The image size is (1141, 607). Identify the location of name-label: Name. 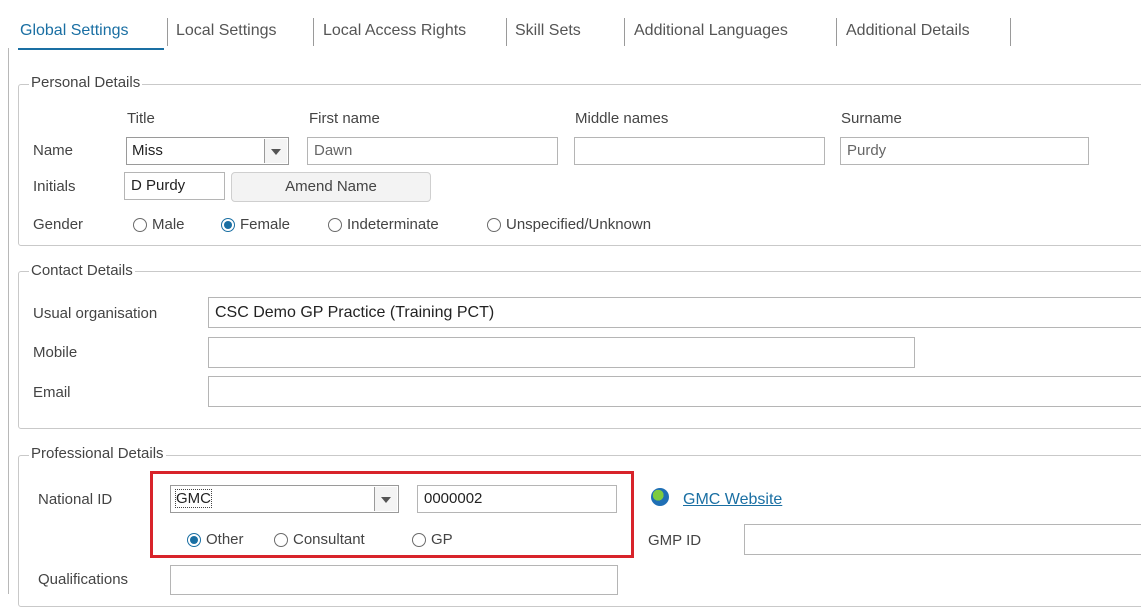
(53, 150).